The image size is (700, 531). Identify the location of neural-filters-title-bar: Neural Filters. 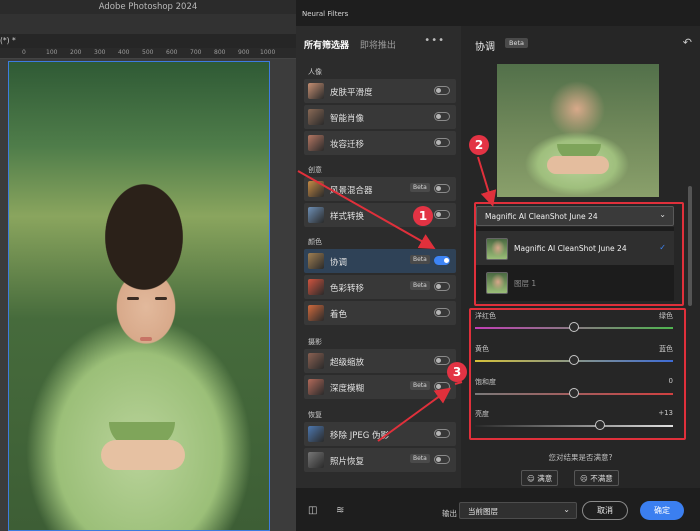
(498, 13).